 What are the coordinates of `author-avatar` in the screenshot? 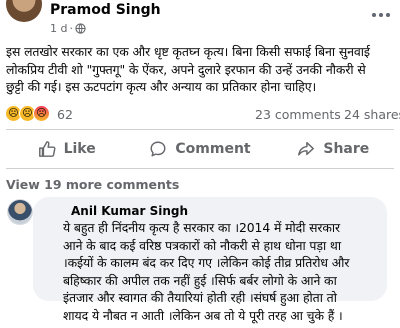 It's located at (24, 11).